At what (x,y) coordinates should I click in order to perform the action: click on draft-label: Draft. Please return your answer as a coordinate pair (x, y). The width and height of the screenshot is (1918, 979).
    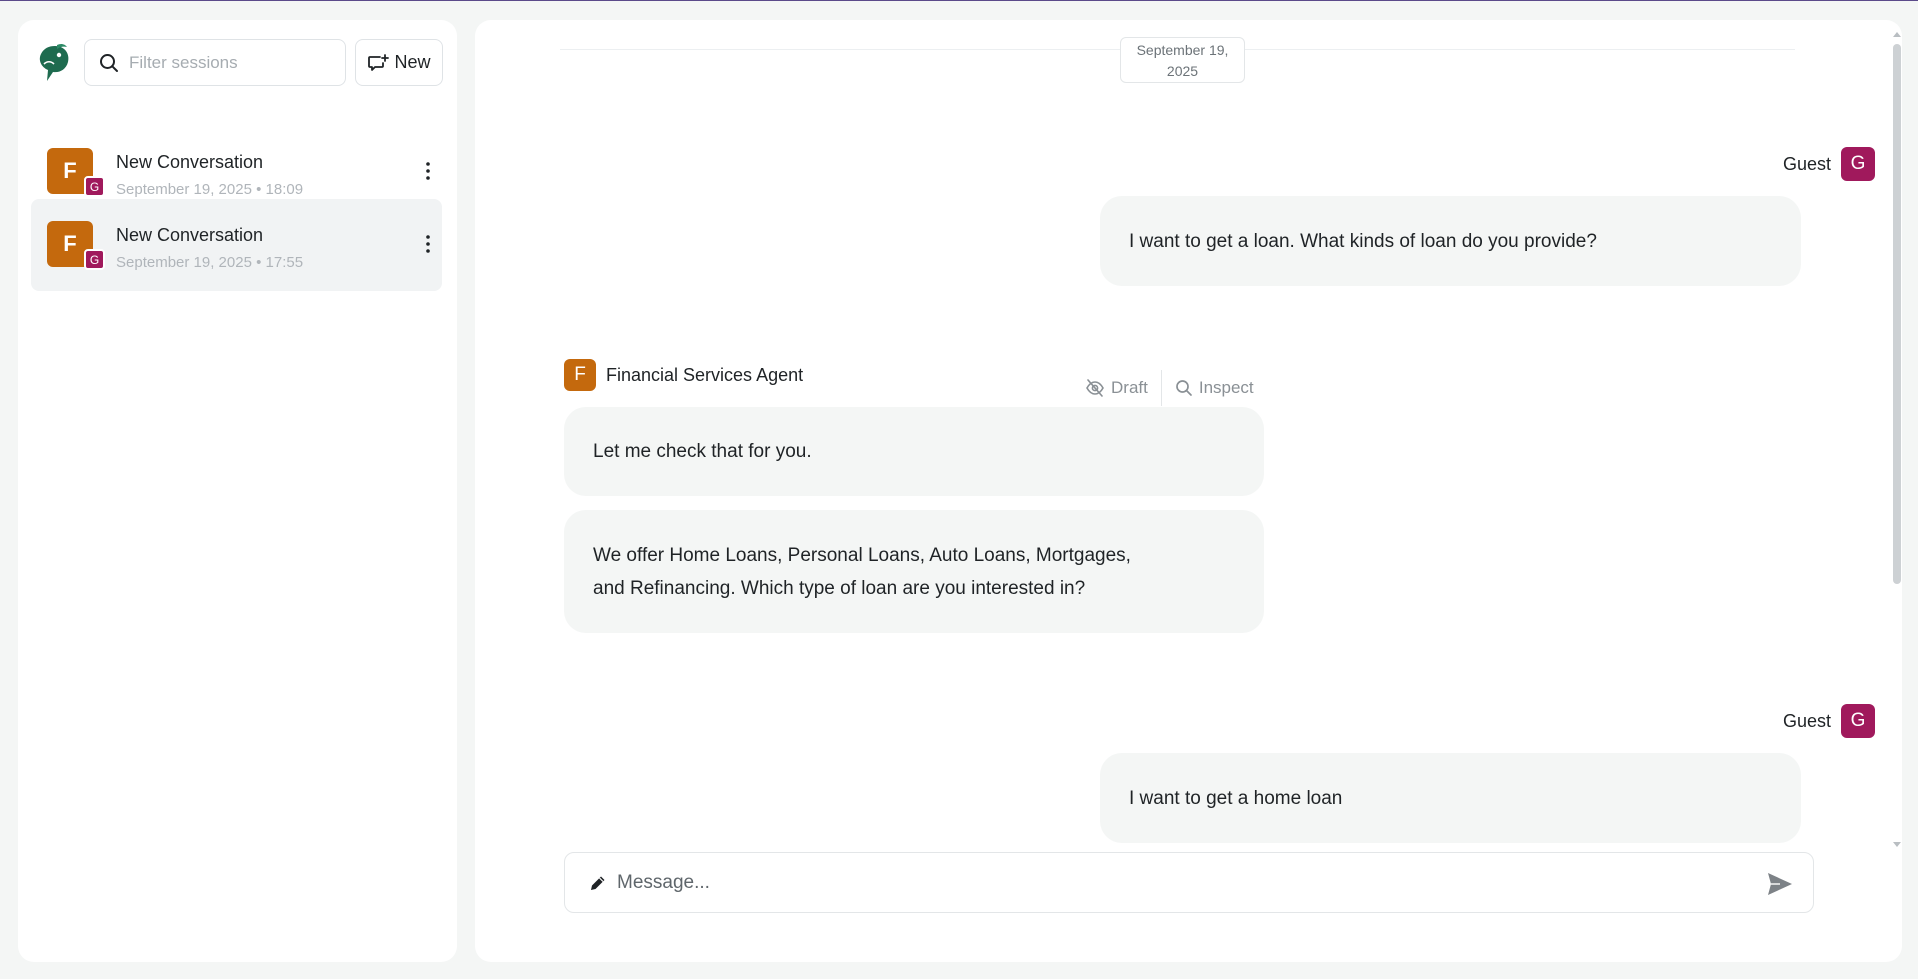
    Looking at the image, I should click on (1129, 387).